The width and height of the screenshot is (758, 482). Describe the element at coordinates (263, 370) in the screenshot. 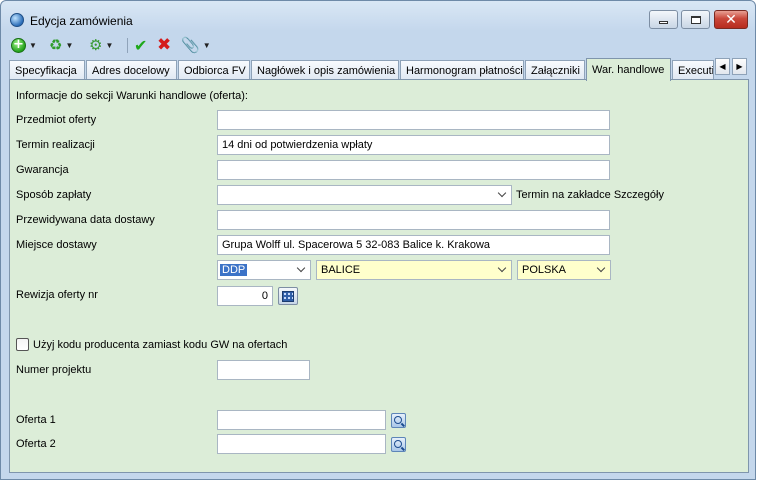

I see `projekt-input` at that location.